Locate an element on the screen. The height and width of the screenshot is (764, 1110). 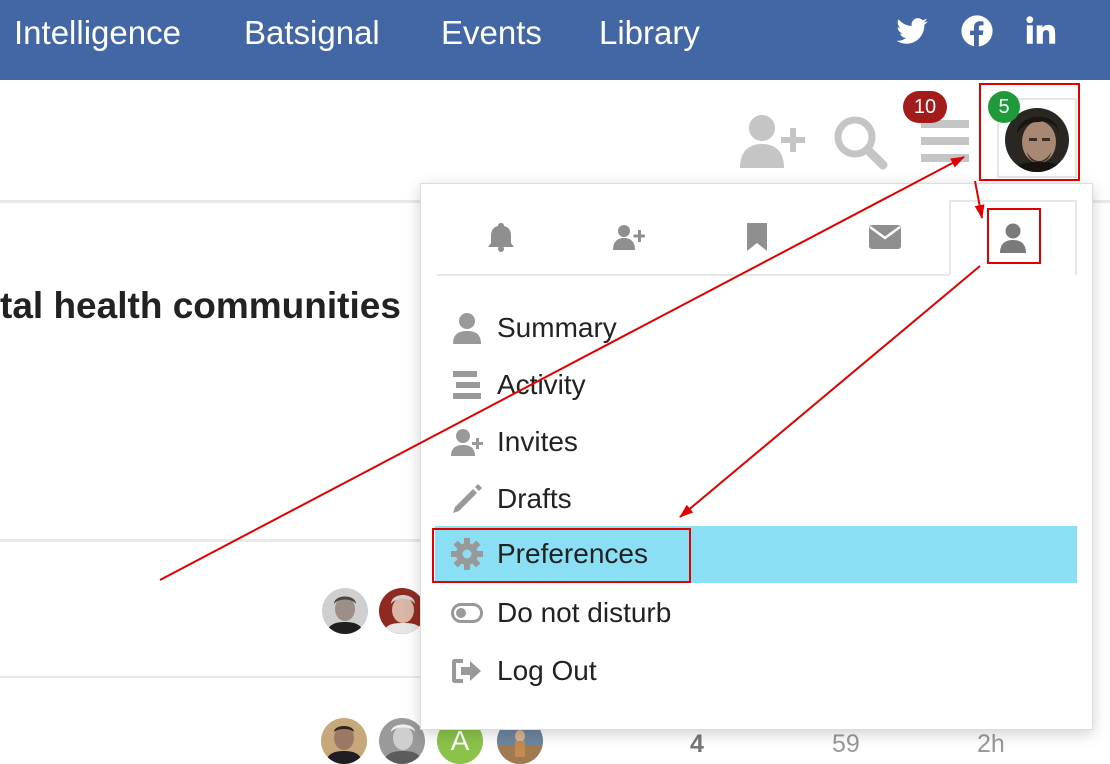
tab-invites is located at coordinates (629, 237).